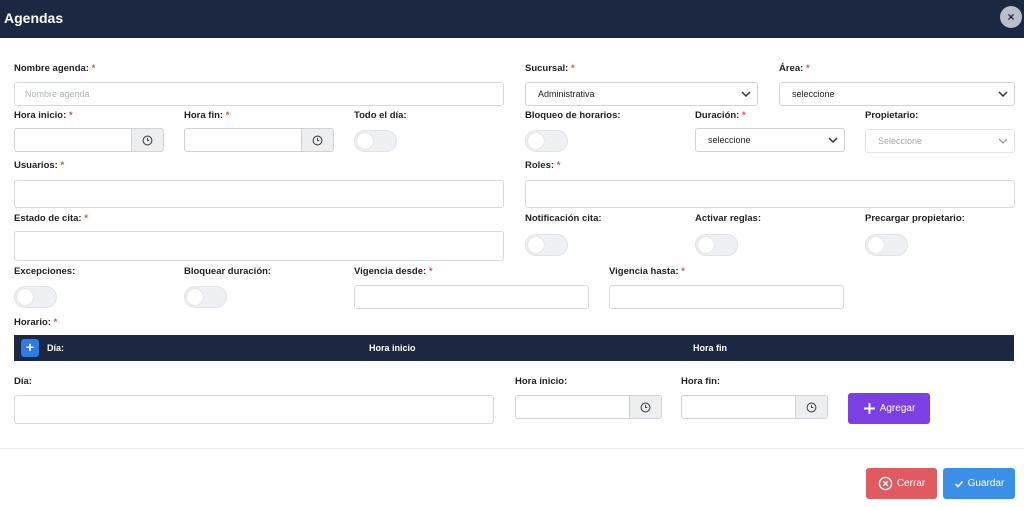 This screenshot has height=507, width=1024. Describe the element at coordinates (205, 297) in the screenshot. I see `bloquear-duracion-toggle` at that location.